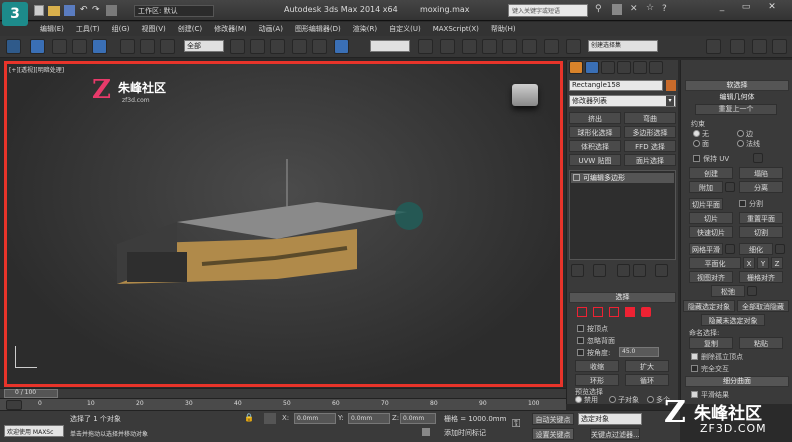  Describe the element at coordinates (761, 277) in the screenshot. I see `grid-align-button: 栅格对齐` at that location.